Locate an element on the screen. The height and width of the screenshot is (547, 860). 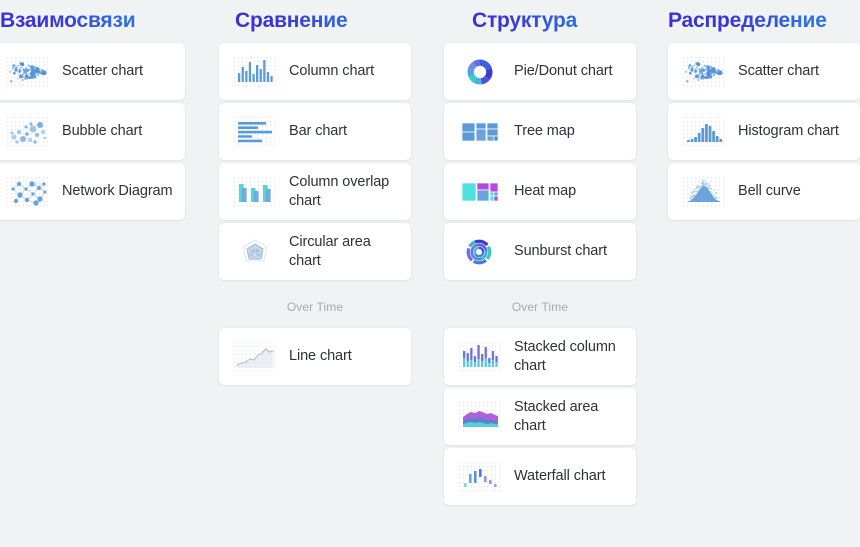
chart-type-label: Column overlap chart is located at coordinates (339, 191).